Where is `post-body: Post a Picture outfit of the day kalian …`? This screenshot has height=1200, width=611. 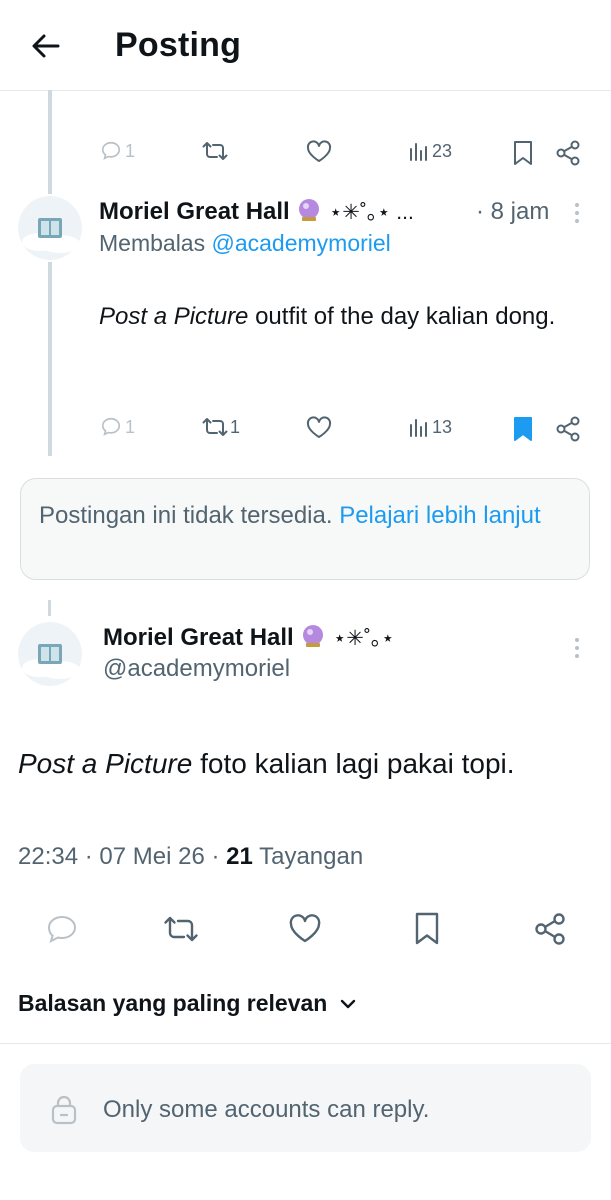 post-body: Post a Picture outfit of the day kalian … is located at coordinates (327, 316).